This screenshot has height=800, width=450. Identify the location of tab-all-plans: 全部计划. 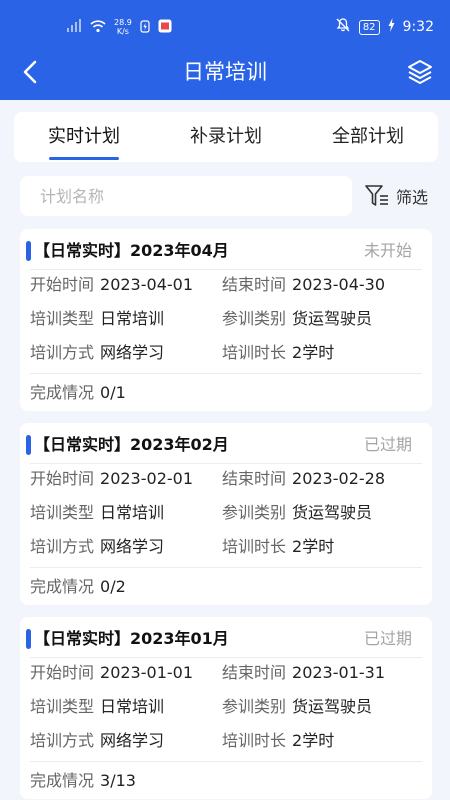
(368, 137).